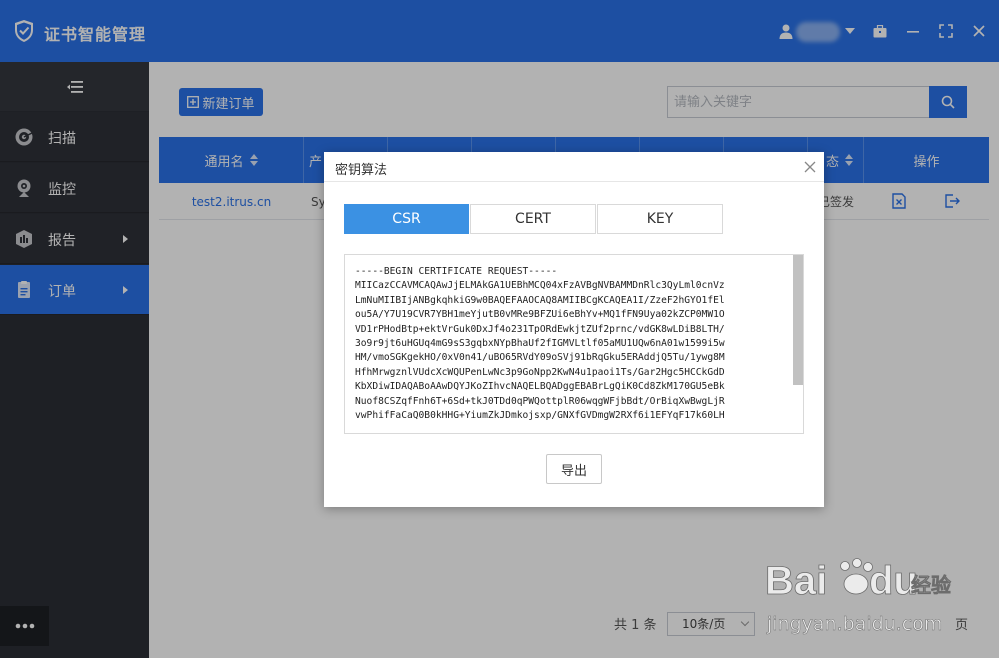  What do you see at coordinates (796, 581) in the screenshot?
I see `watermark-brand: Bai` at bounding box center [796, 581].